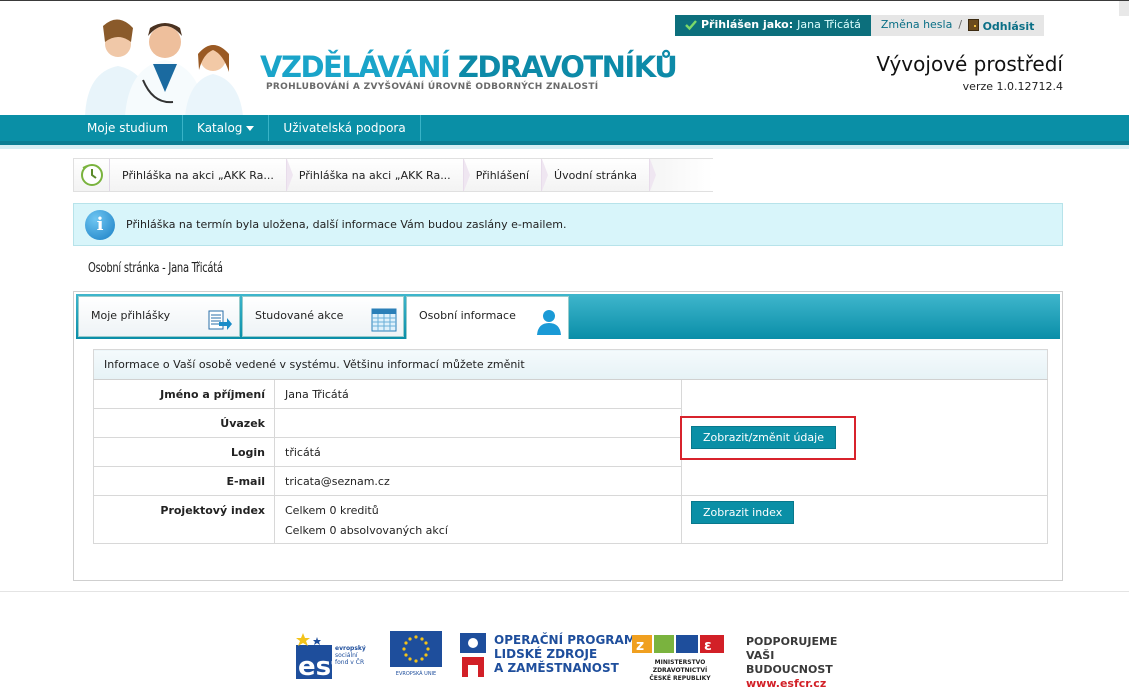 The image size is (1129, 691). I want to click on podporujeme-text: PODPORUJEME VAŠI BUDOUCNOST www.esfcr.cz, so click(791, 663).